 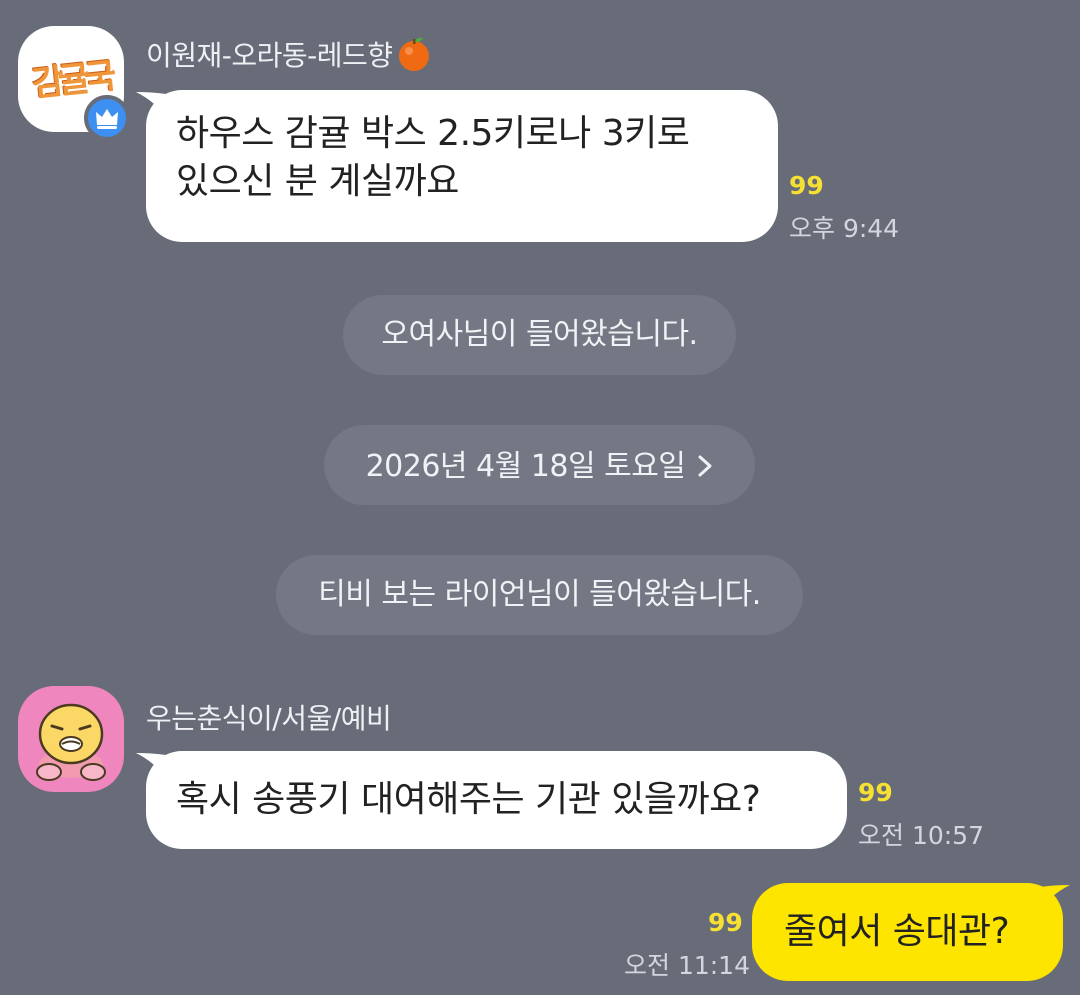 What do you see at coordinates (907, 932) in the screenshot?
I see `my-message-bubble: 줄여서 송대관?` at bounding box center [907, 932].